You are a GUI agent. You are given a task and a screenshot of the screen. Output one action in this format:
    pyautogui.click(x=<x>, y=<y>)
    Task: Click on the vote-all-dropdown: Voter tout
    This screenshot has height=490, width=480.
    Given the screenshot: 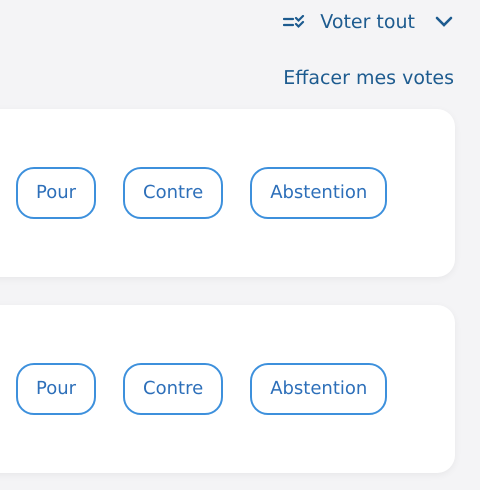 What is the action you would take?
    pyautogui.click(x=368, y=22)
    